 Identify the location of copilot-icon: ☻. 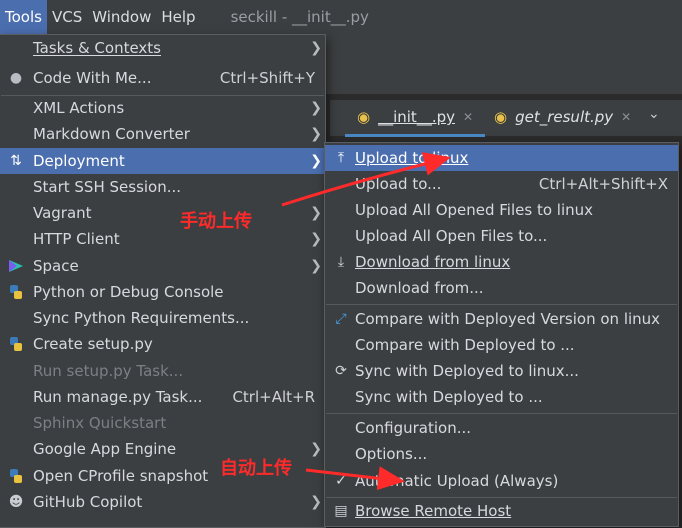
(16, 502).